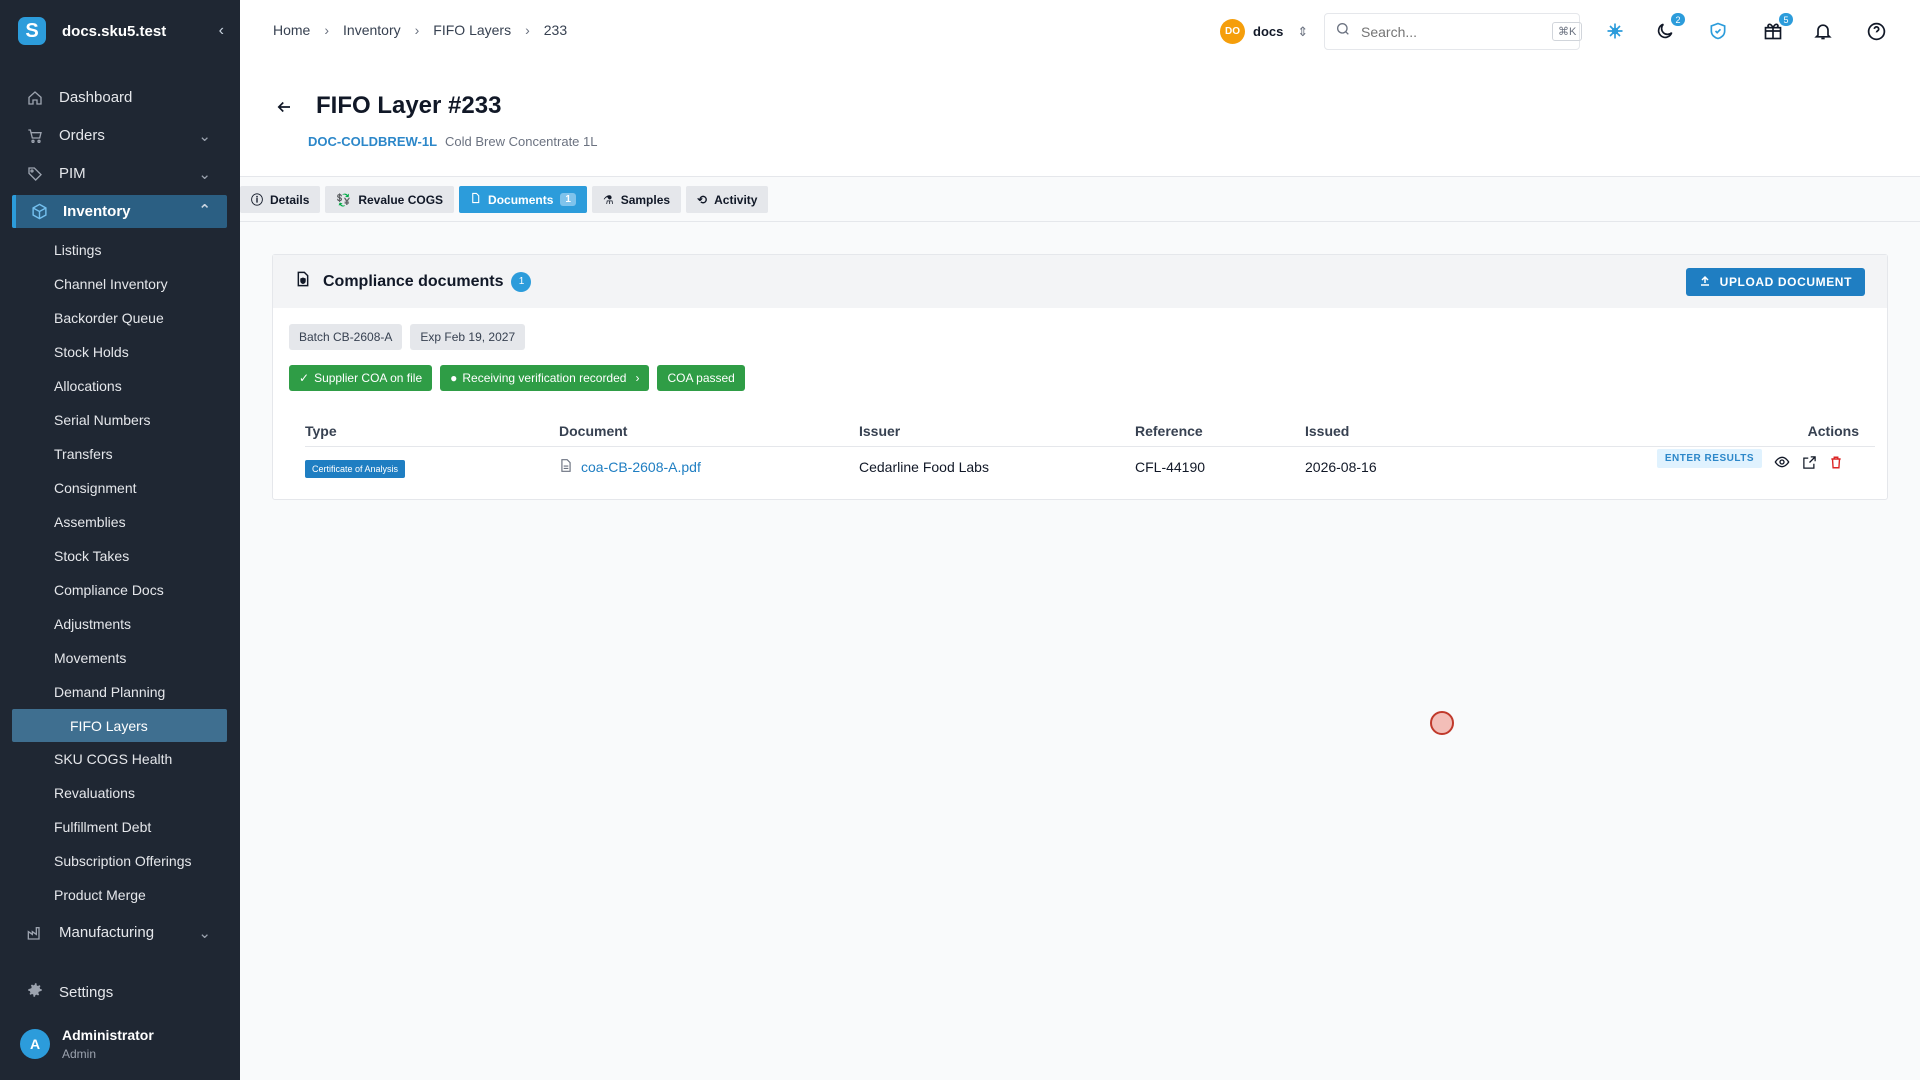 Image resolution: width=1920 pixels, height=1080 pixels. Describe the element at coordinates (1718, 31) in the screenshot. I see `shield-icon` at that location.